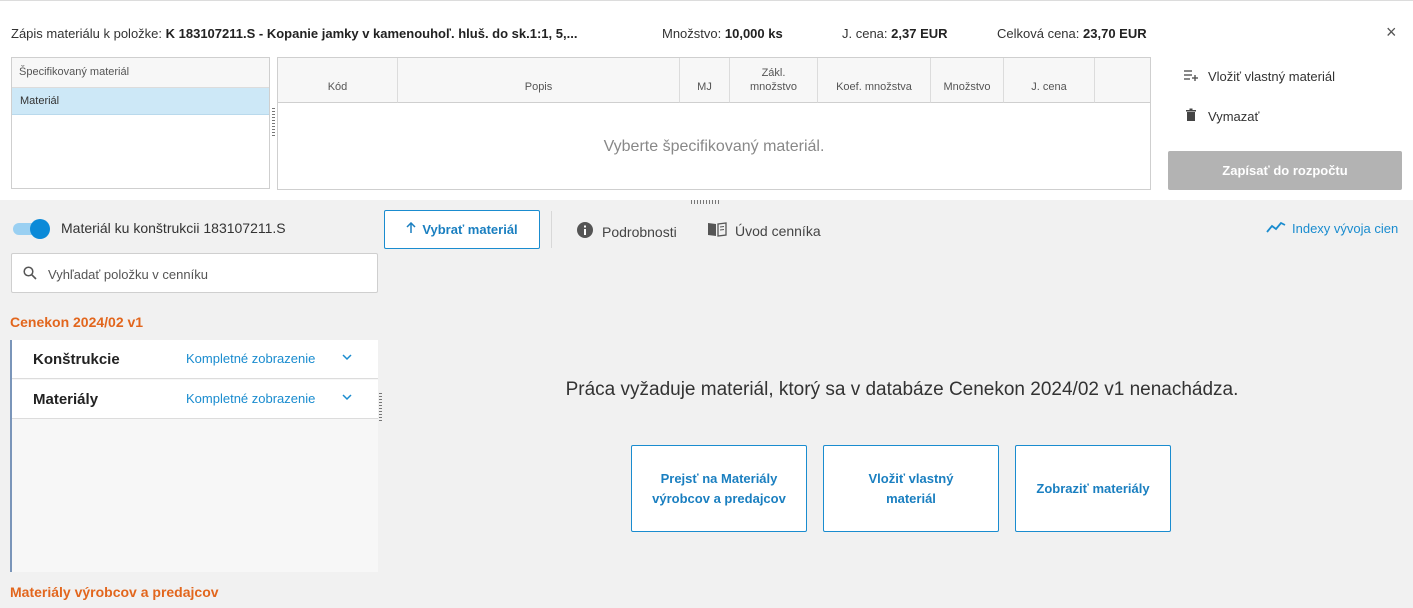 This screenshot has height=608, width=1413. What do you see at coordinates (774, 80) in the screenshot?
I see `column-header-base-qty: Zákl. množstvo` at bounding box center [774, 80].